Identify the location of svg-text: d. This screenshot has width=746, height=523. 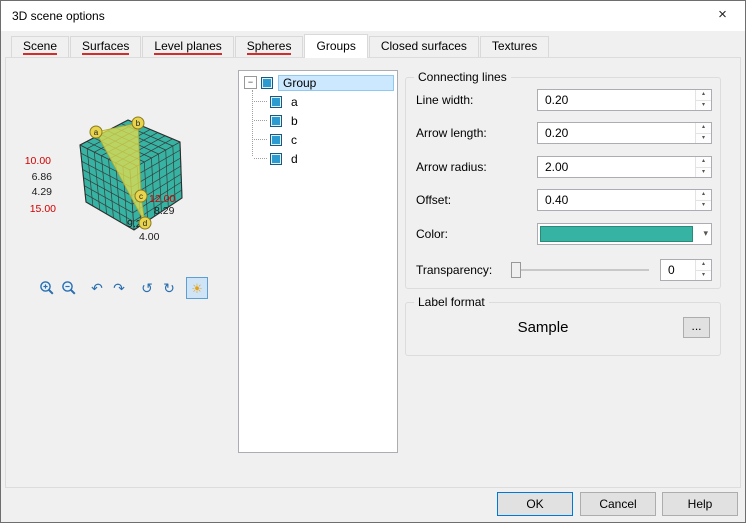
(145, 223).